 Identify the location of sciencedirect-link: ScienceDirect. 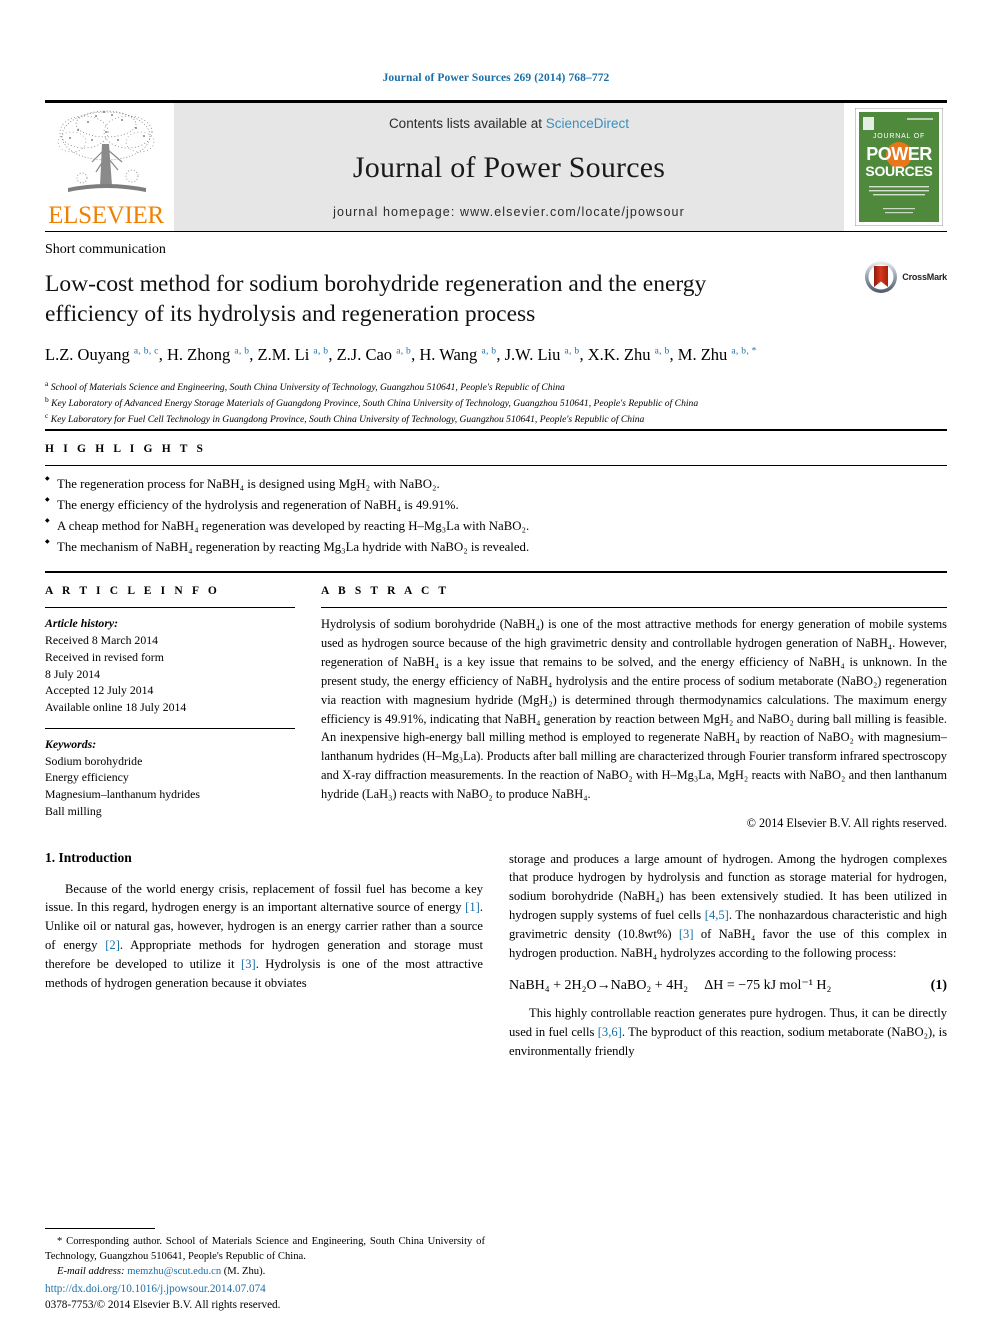
(587, 123).